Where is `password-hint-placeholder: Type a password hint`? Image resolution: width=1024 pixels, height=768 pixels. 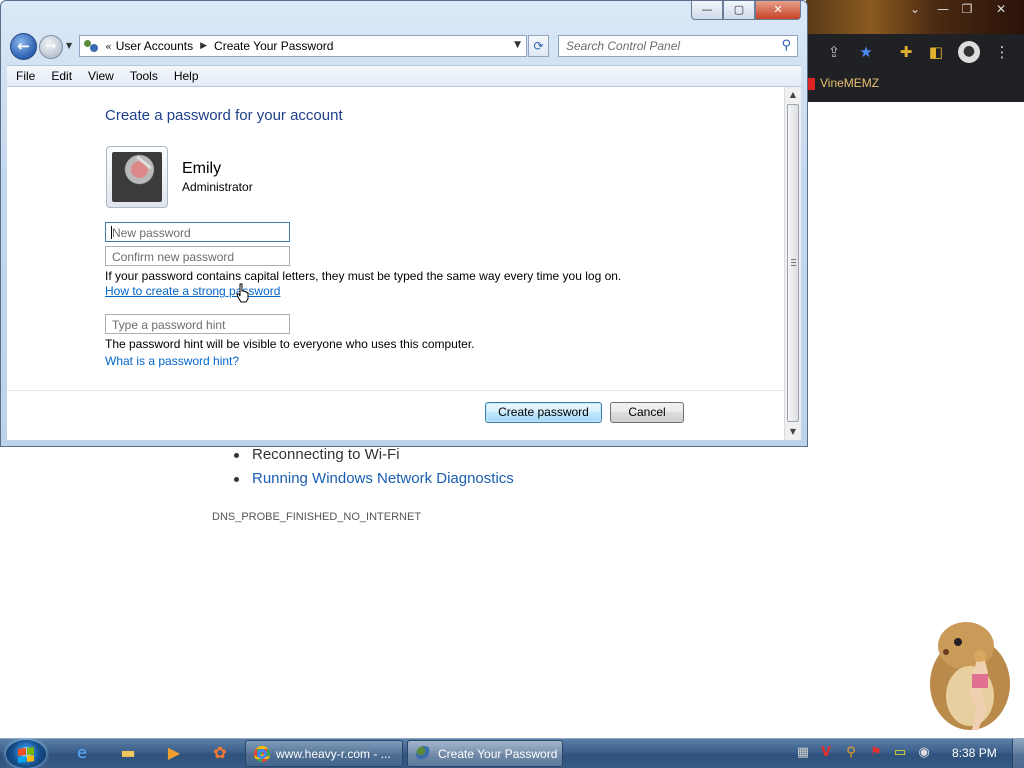
password-hint-placeholder: Type a password hint is located at coordinates (169, 325).